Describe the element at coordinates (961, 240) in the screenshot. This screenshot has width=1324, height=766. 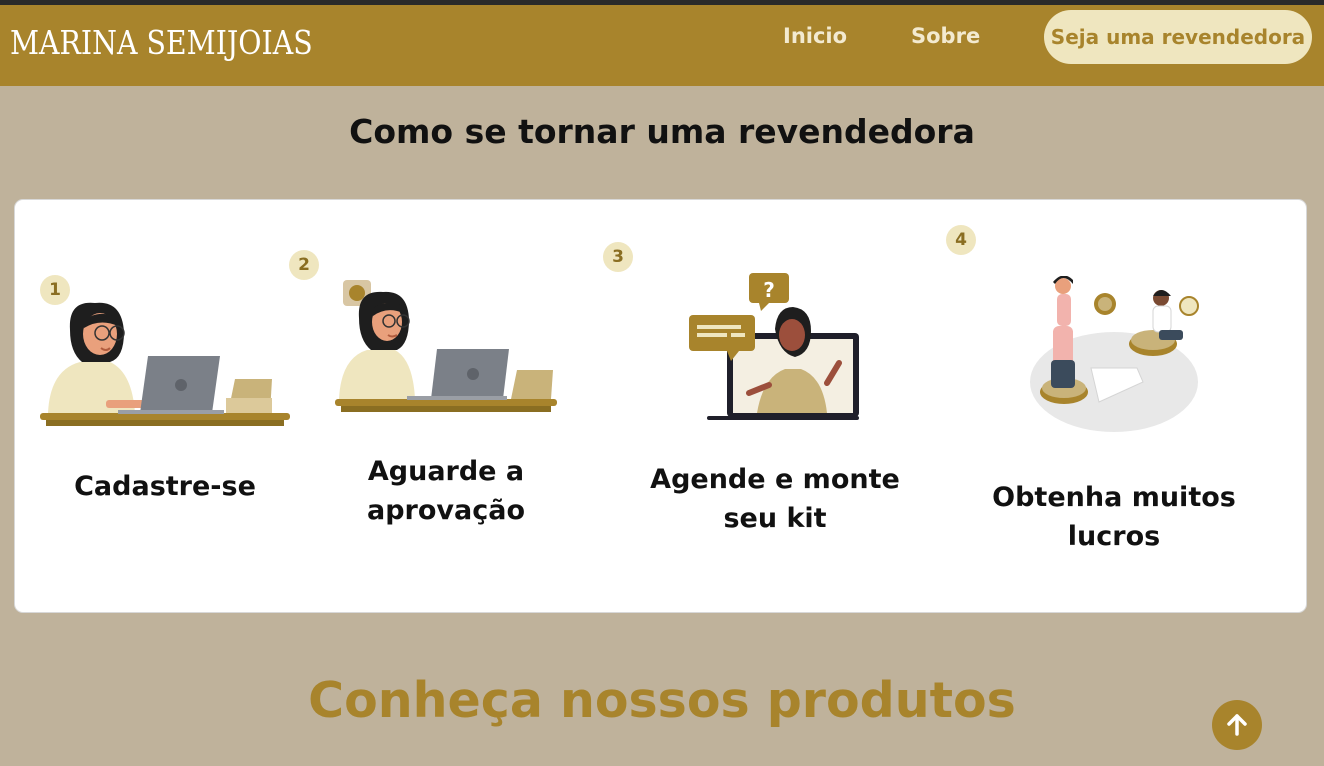
I see `step-number-4: 4` at that location.